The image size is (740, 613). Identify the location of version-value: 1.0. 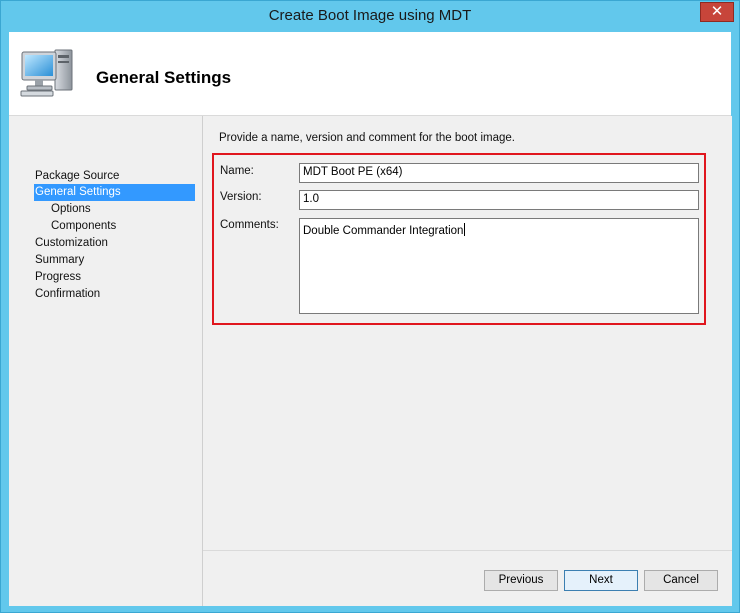
(311, 199).